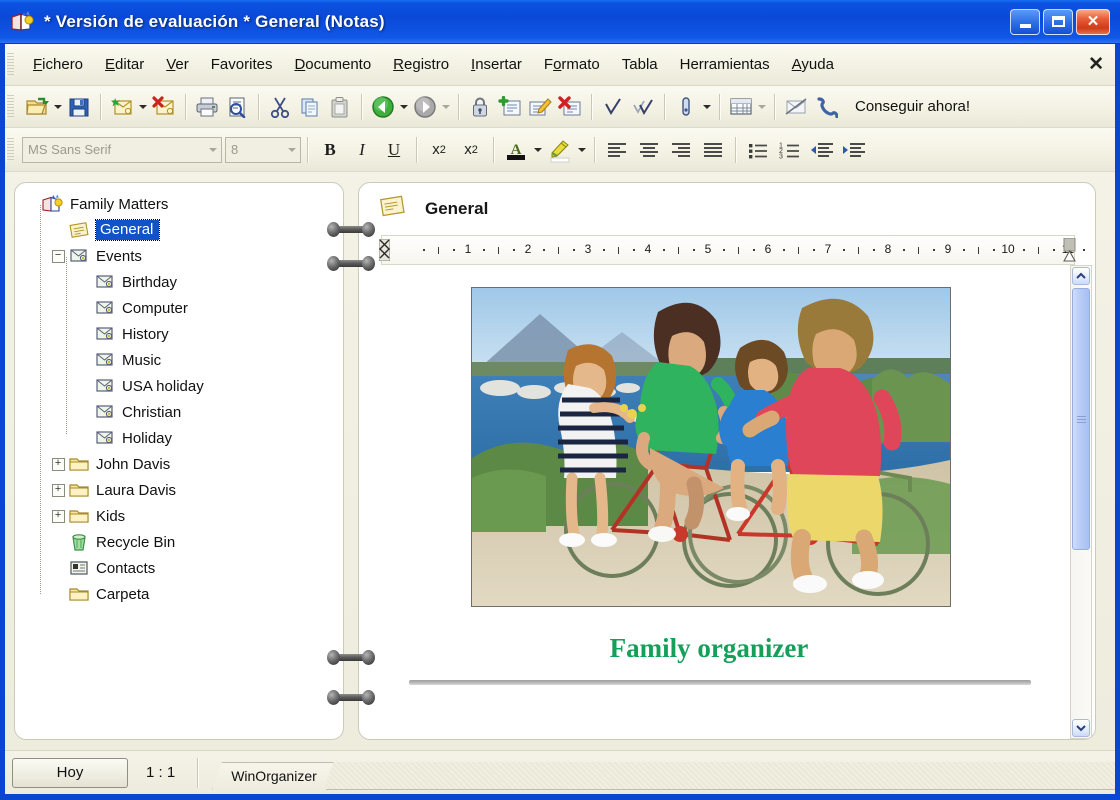  I want to click on delete-record-icon, so click(570, 107).